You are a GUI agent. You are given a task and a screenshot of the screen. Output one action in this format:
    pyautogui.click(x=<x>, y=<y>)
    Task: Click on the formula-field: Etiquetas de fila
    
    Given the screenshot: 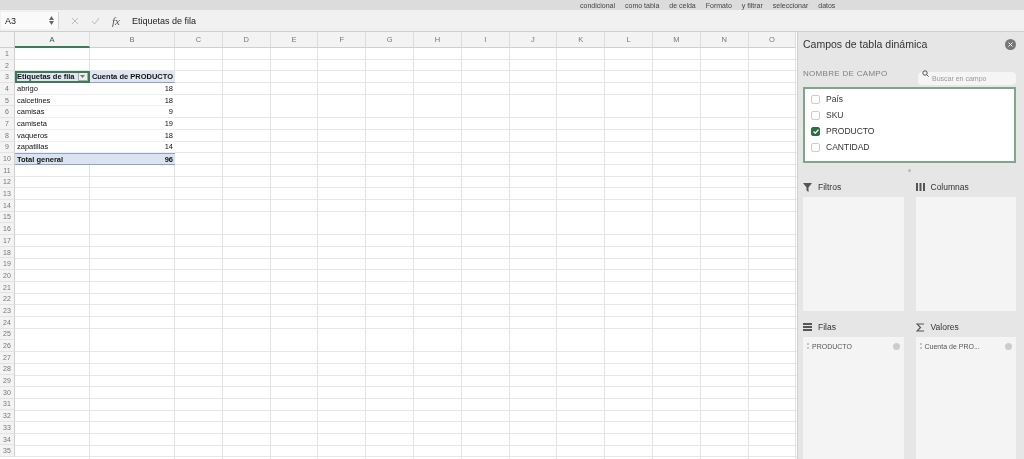 What is the action you would take?
    pyautogui.click(x=163, y=20)
    